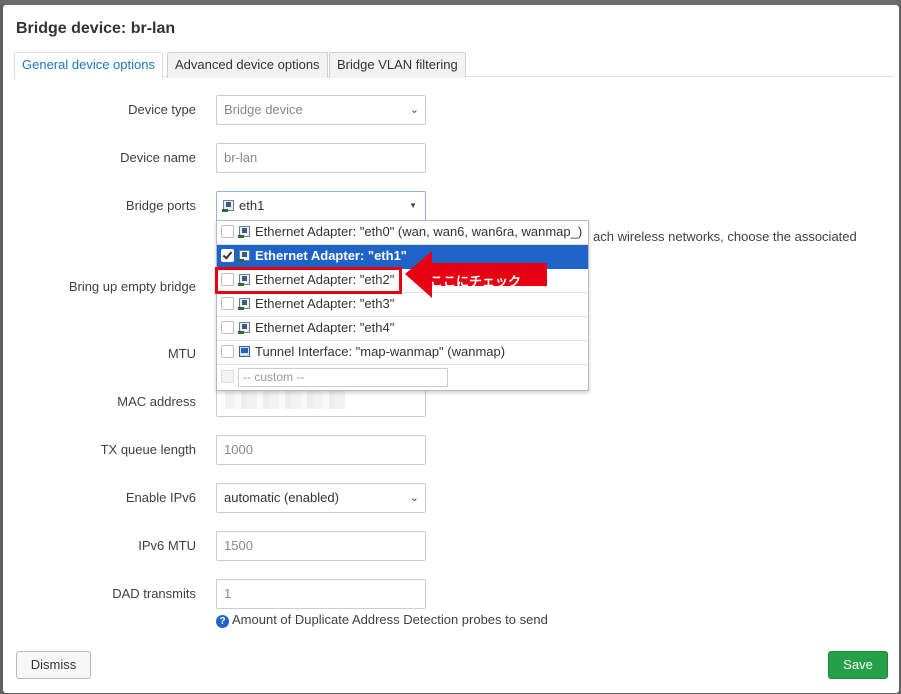 The width and height of the screenshot is (901, 694). I want to click on device-type-select: Bridge device ⌄, so click(321, 110).